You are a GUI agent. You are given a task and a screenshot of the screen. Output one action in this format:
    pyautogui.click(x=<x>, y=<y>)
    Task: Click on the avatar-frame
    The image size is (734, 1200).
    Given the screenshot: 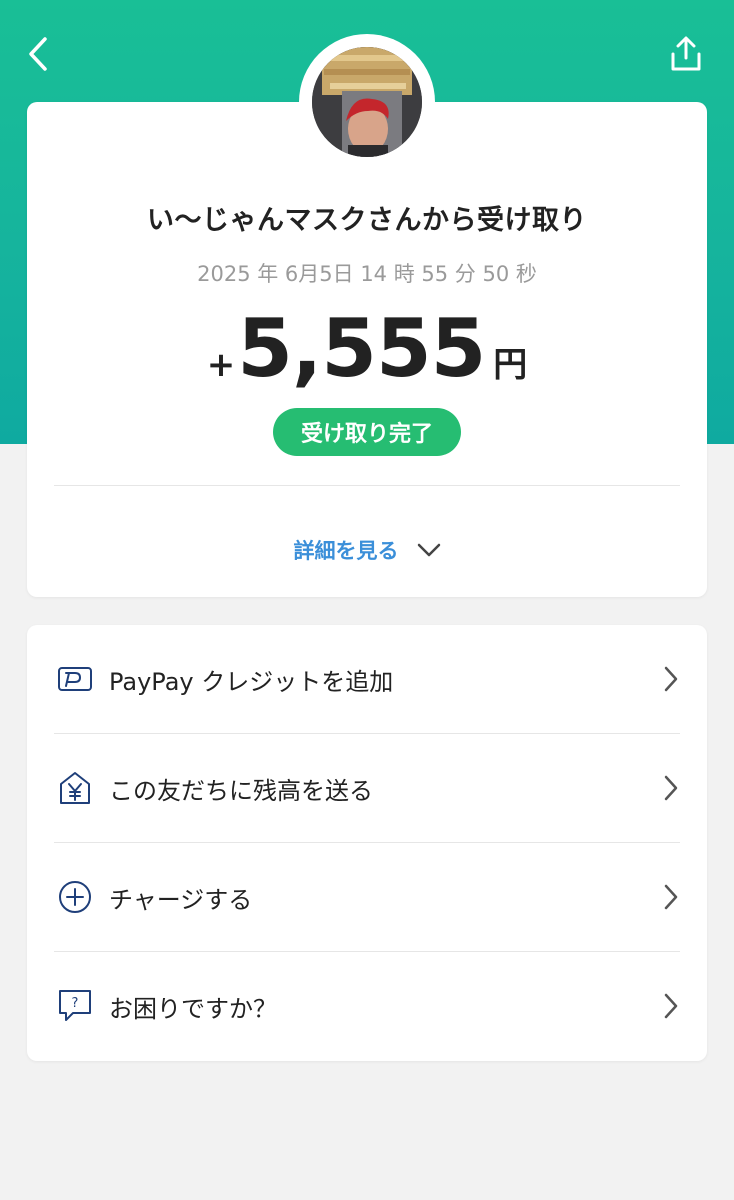 What is the action you would take?
    pyautogui.click(x=367, y=102)
    